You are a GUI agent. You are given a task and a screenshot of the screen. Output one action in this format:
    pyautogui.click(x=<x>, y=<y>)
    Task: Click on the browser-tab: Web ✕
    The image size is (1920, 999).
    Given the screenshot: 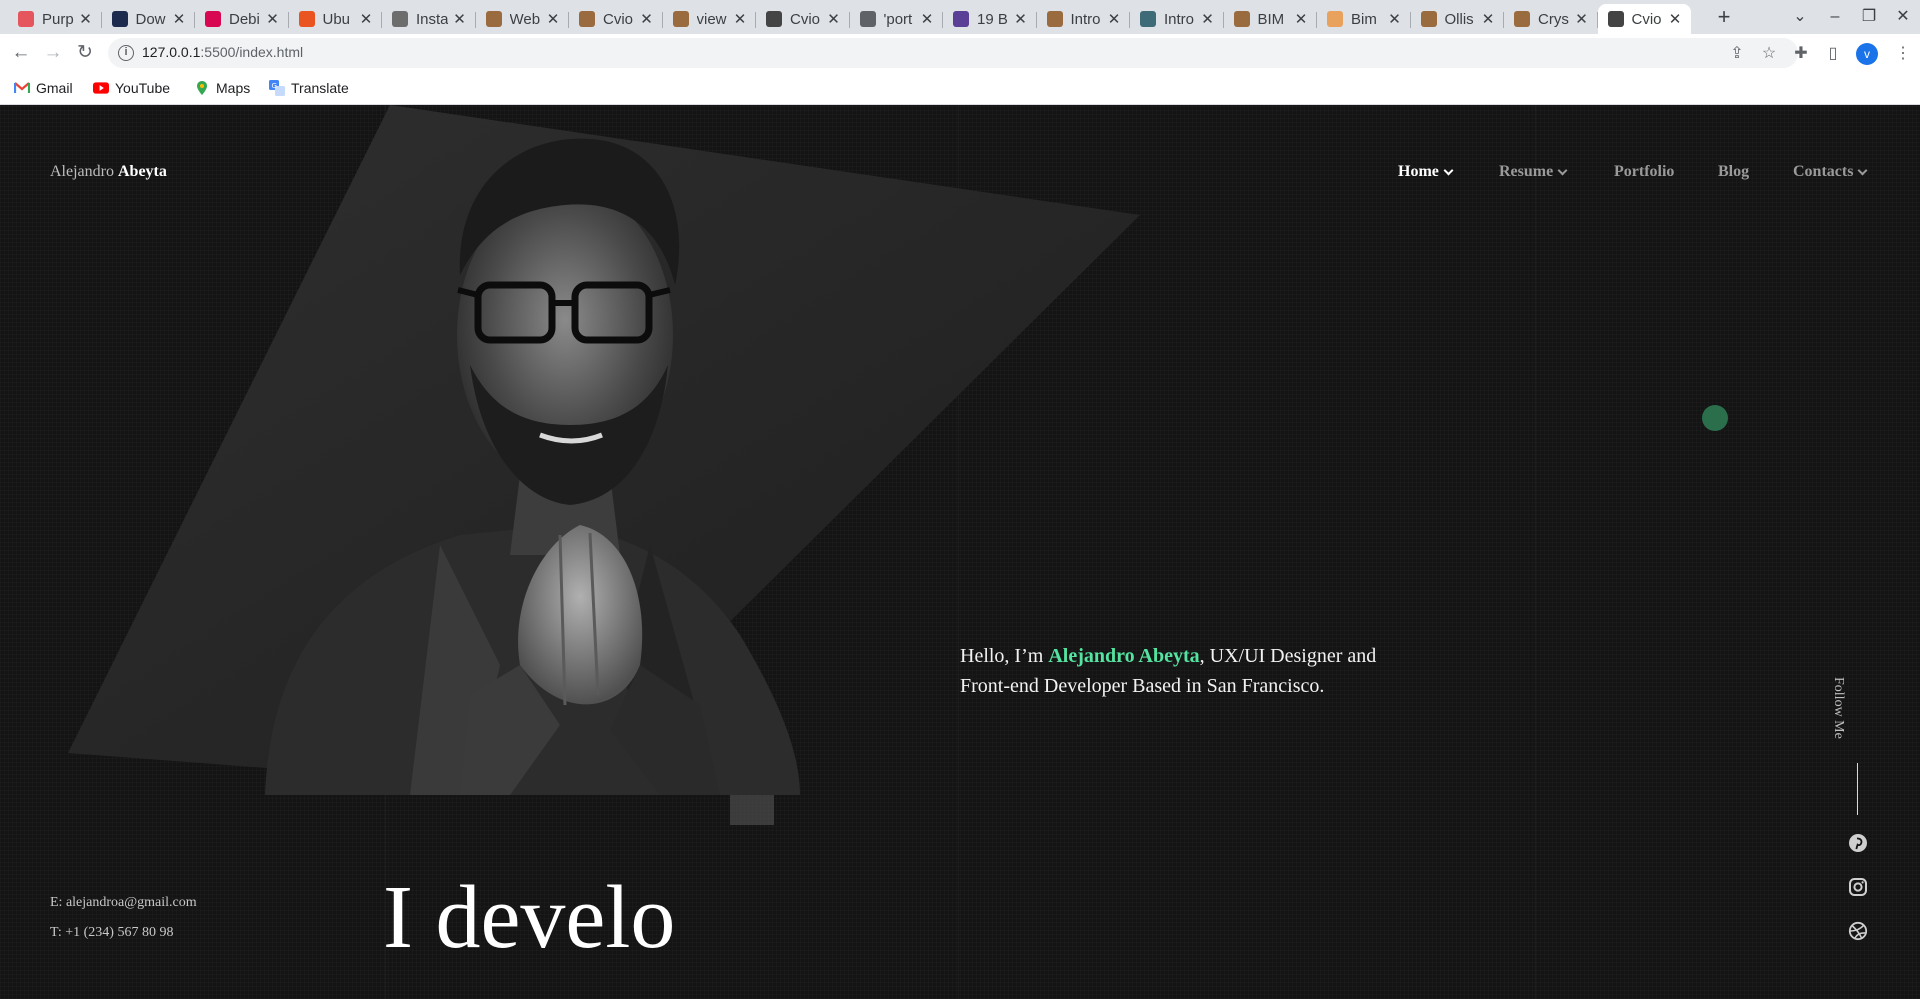 What is the action you would take?
    pyautogui.click(x=522, y=19)
    